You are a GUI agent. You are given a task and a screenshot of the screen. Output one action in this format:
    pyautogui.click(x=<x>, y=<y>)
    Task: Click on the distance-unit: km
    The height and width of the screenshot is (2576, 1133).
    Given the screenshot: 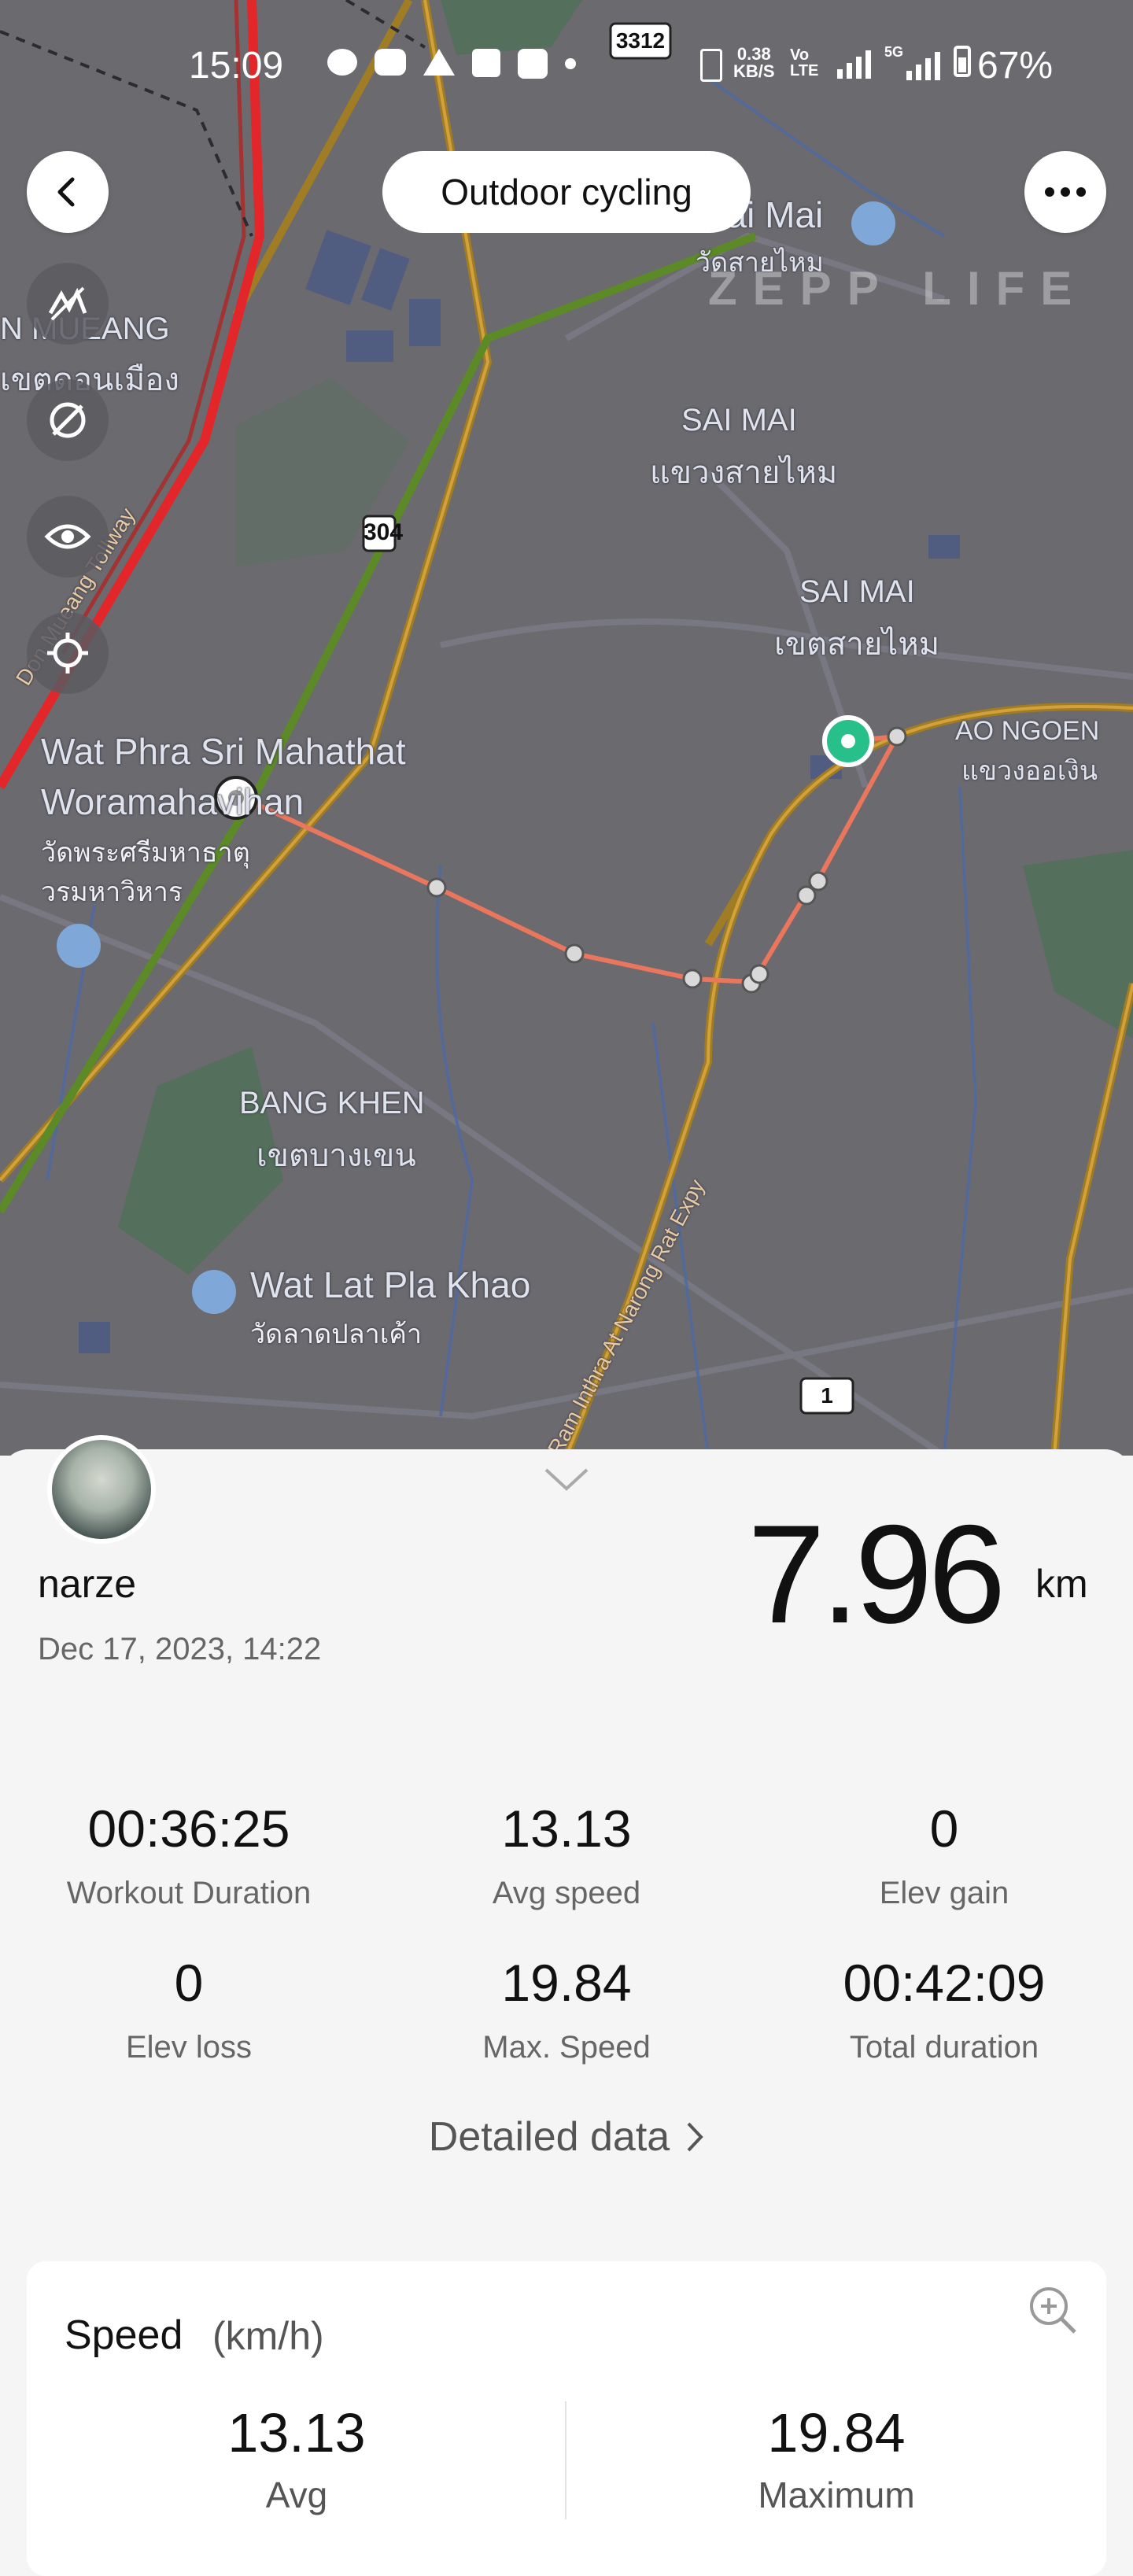 What is the action you would take?
    pyautogui.click(x=1061, y=1584)
    